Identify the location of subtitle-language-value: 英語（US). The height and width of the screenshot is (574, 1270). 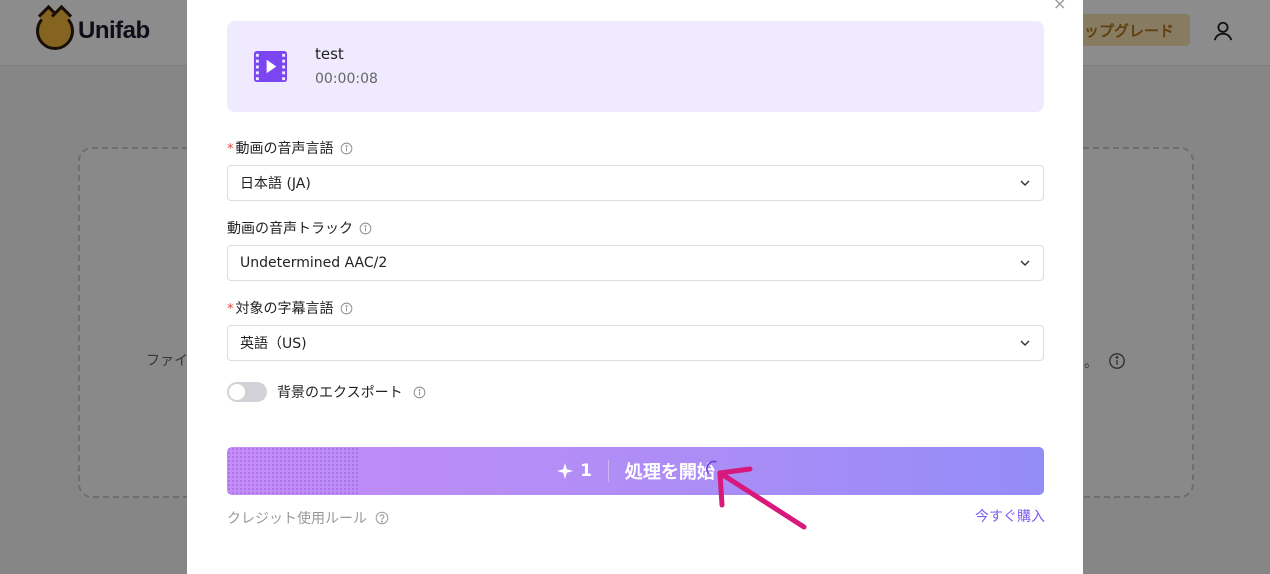
(273, 344).